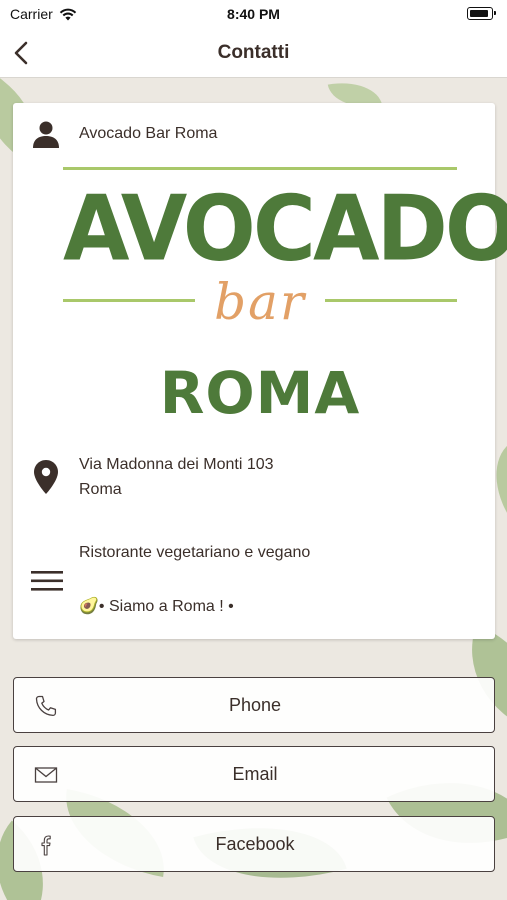 The image size is (507, 900). What do you see at coordinates (148, 133) in the screenshot?
I see `business-name: Avocado Bar Roma` at bounding box center [148, 133].